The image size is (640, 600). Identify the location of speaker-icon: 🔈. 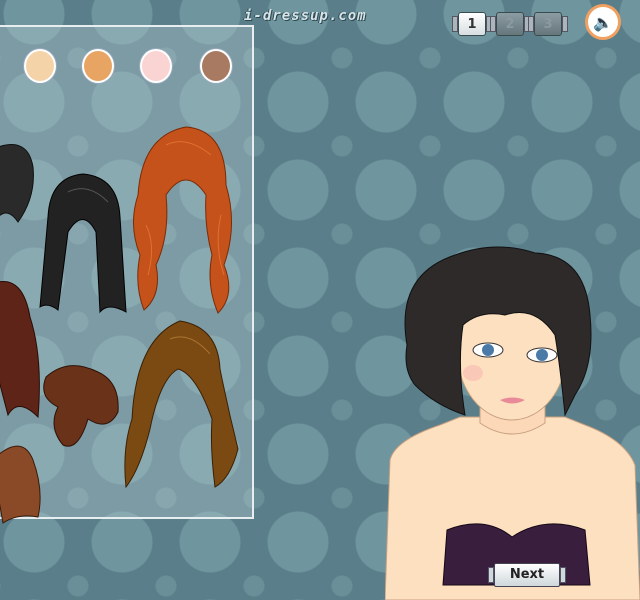
(603, 22).